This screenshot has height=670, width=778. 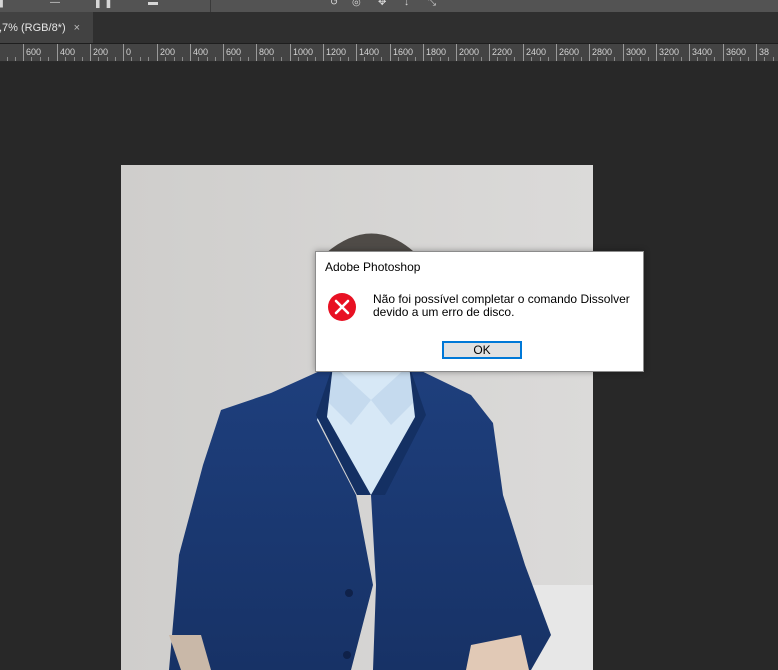 What do you see at coordinates (33, 27) in the screenshot?
I see `document-tab-title: ,7% (RGB/8*)` at bounding box center [33, 27].